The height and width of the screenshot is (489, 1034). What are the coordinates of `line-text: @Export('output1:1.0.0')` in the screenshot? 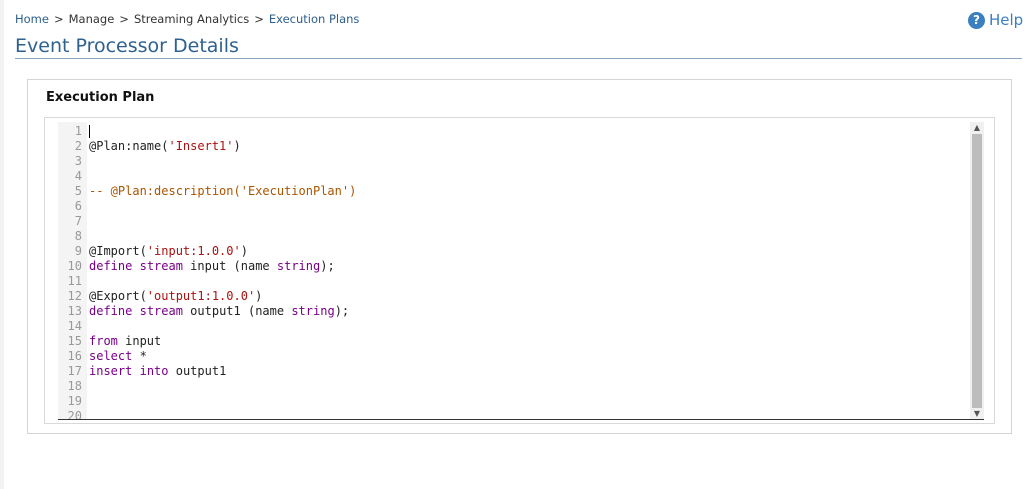 It's located at (174, 296).